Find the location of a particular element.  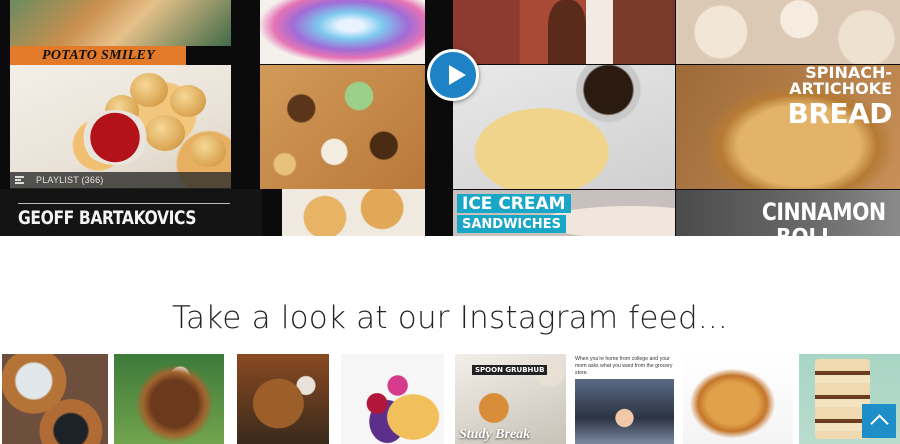

creator-banner: GEOFF BARTAKOVICS is located at coordinates (131, 212).